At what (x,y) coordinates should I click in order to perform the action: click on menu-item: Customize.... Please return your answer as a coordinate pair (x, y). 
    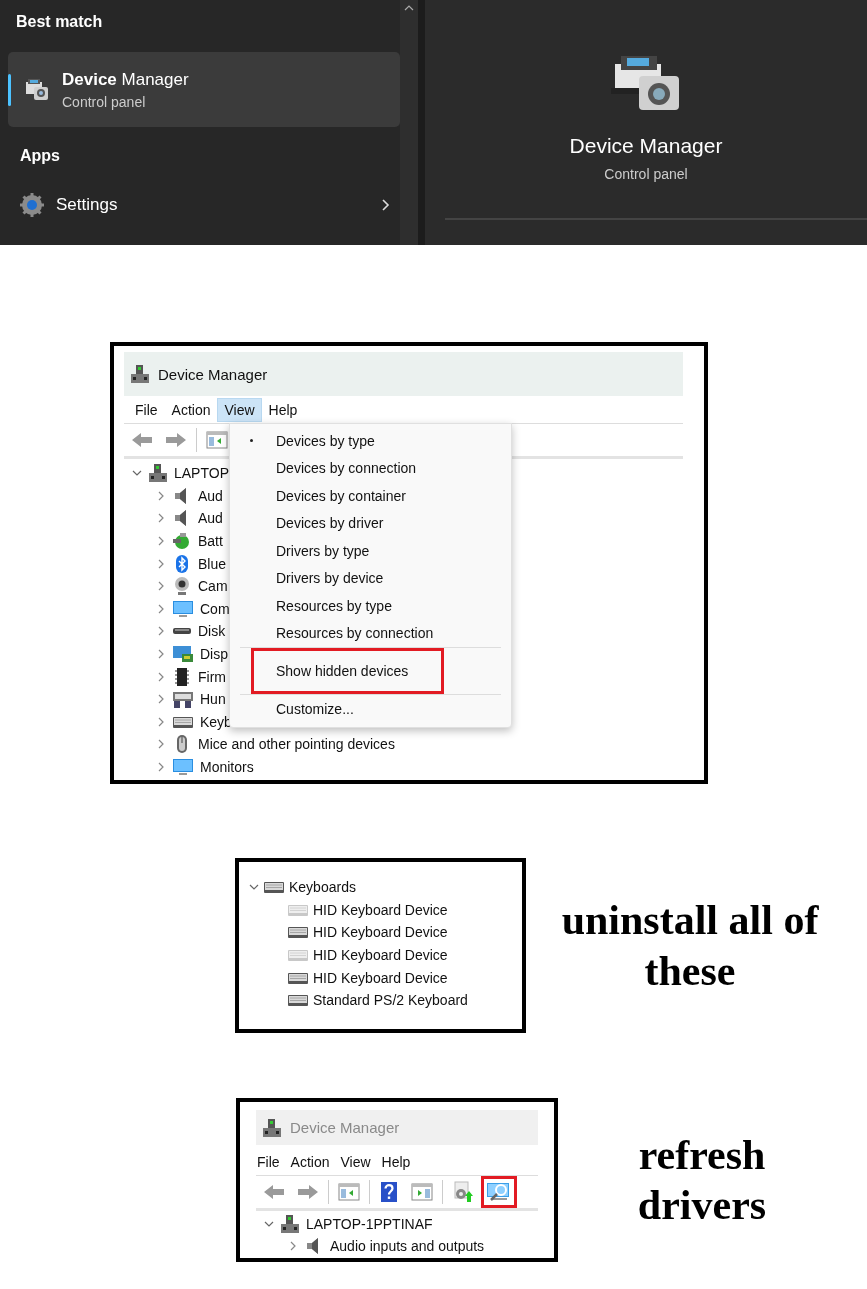
    Looking at the image, I should click on (347, 709).